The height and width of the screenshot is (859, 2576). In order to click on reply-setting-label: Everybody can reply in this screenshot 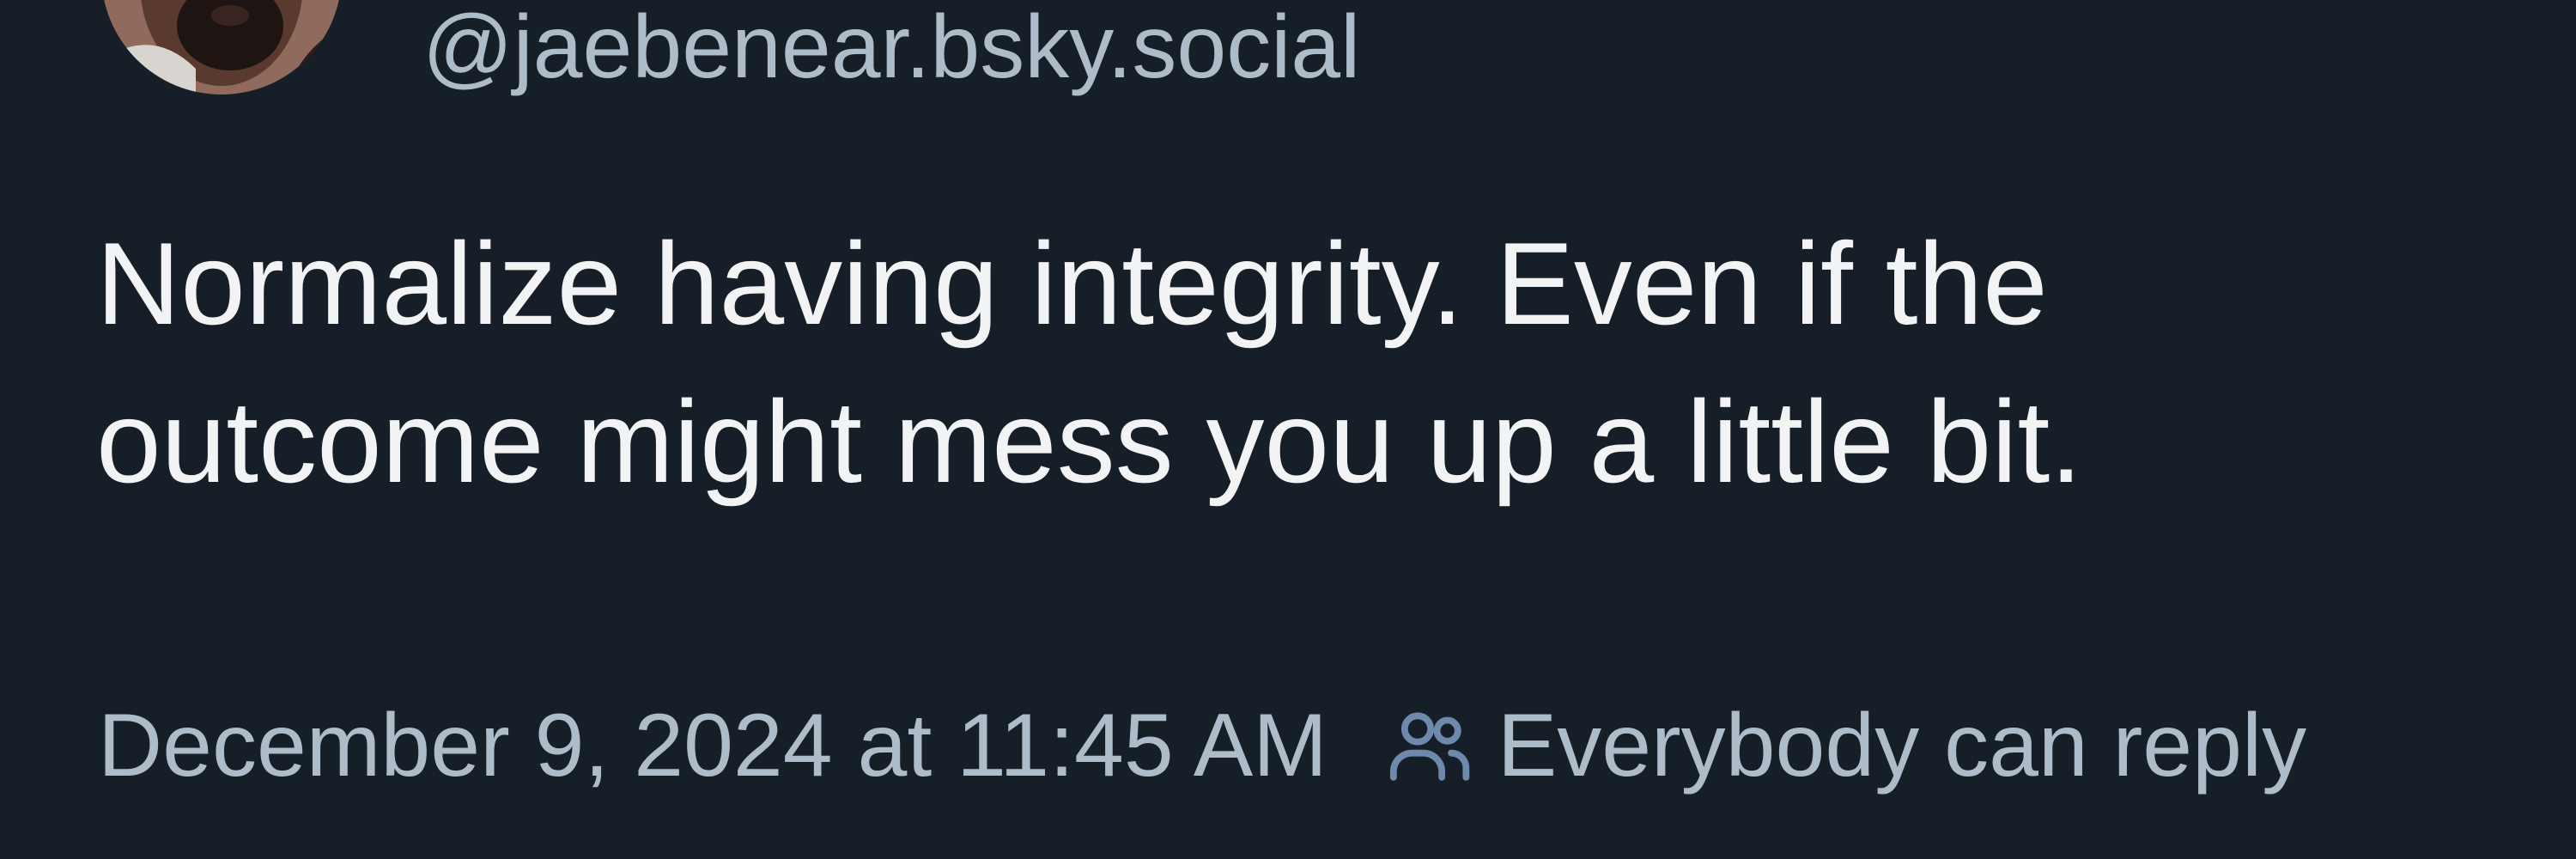, I will do `click(1902, 745)`.